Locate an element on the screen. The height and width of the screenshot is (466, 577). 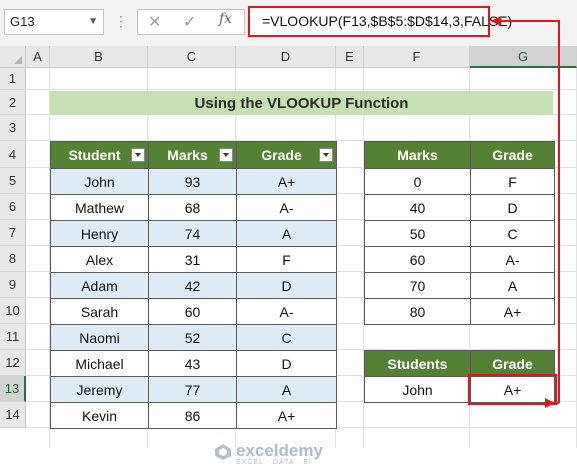
row-header-3: 3 is located at coordinates (13, 128).